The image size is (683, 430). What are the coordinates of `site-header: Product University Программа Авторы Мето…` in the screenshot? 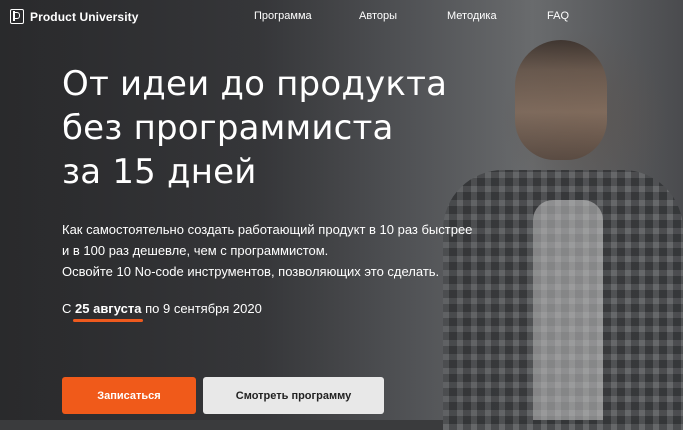 It's located at (341, 17).